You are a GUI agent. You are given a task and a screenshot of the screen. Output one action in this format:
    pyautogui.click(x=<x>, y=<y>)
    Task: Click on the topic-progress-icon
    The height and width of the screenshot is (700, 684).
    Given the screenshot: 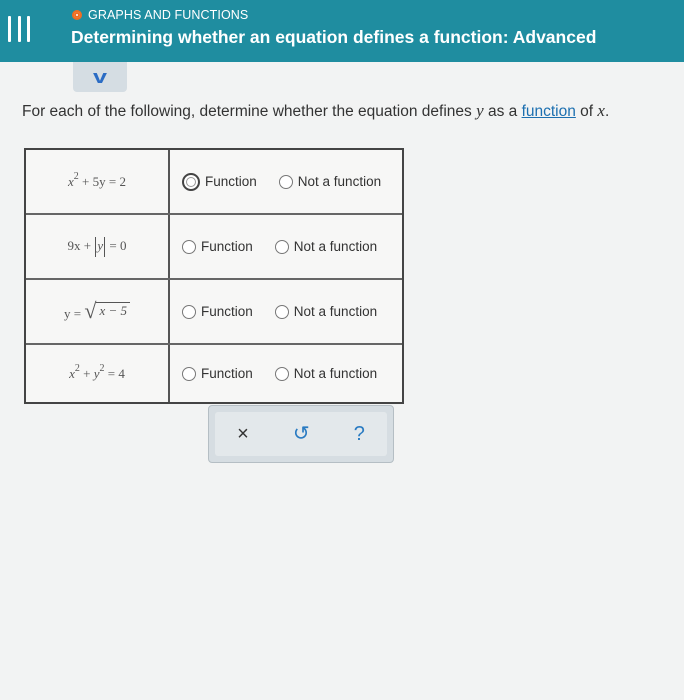 What is the action you would take?
    pyautogui.click(x=77, y=15)
    